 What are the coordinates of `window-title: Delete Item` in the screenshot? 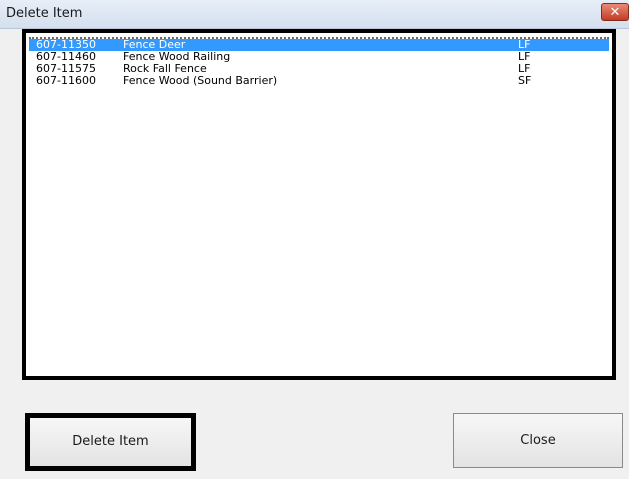 It's located at (44, 13).